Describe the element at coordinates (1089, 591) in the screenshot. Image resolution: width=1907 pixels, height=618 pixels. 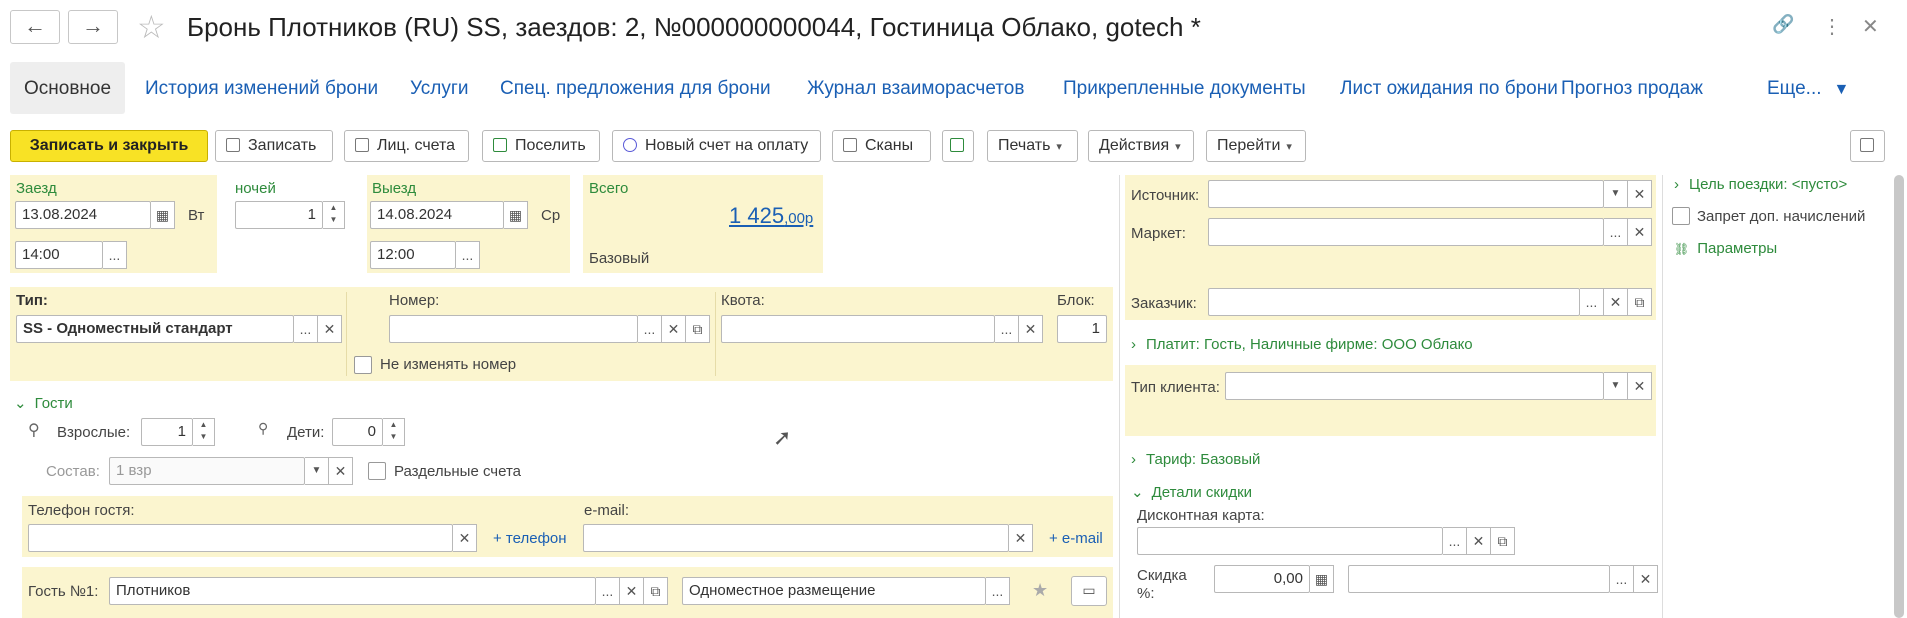
I see `guest-card-button: ▭` at that location.